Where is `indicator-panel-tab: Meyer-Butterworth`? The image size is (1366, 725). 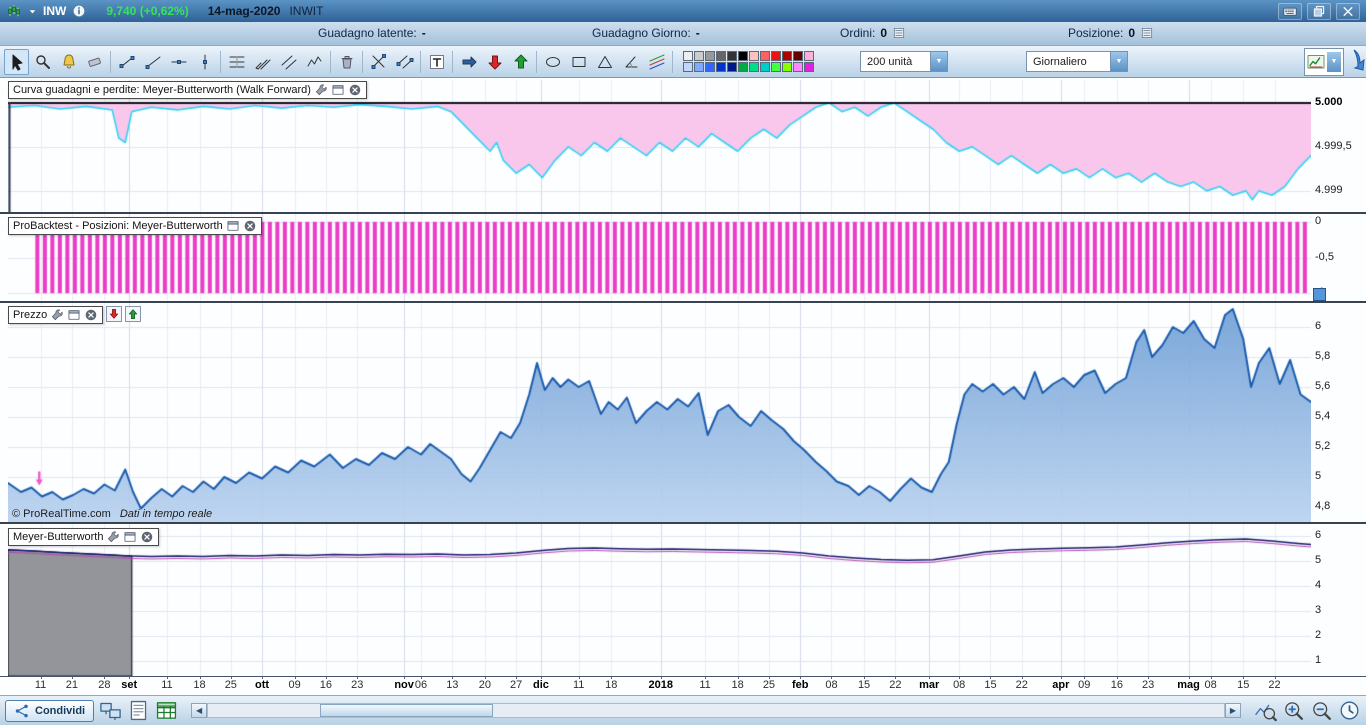 indicator-panel-tab: Meyer-Butterworth is located at coordinates (84, 537).